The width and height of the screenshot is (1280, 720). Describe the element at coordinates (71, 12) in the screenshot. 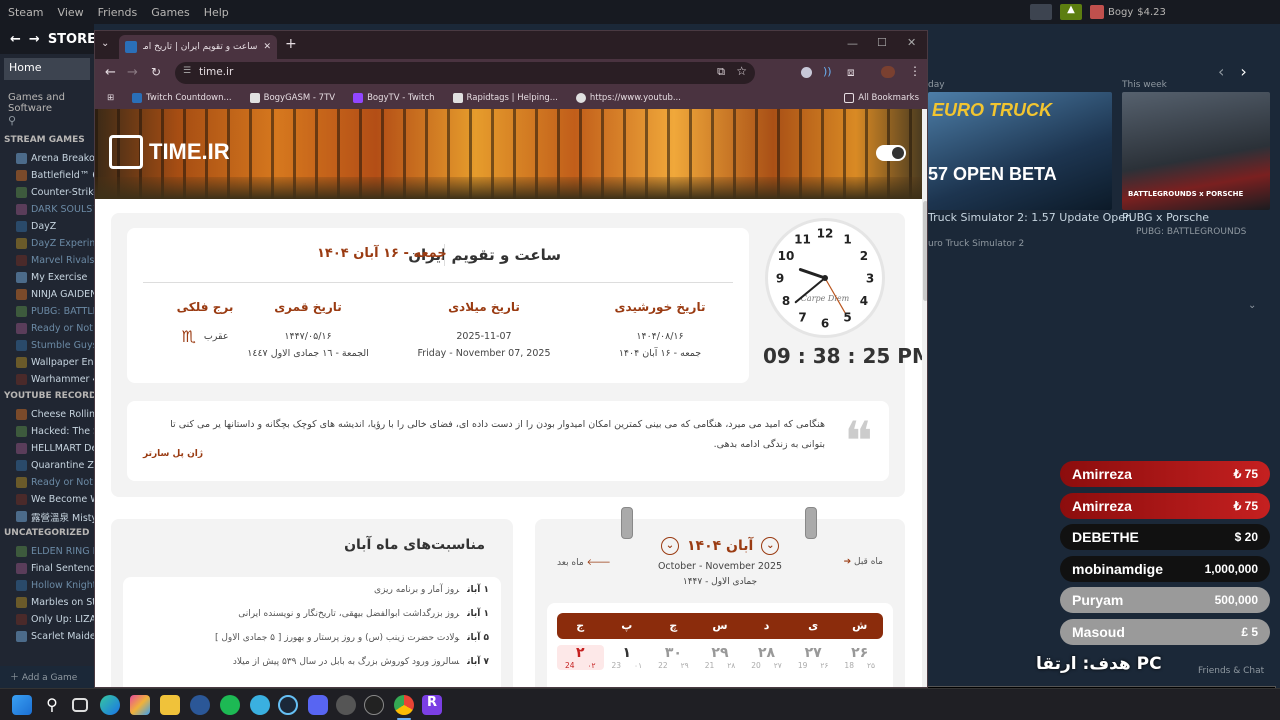

I see `steam-menu-view: View` at that location.